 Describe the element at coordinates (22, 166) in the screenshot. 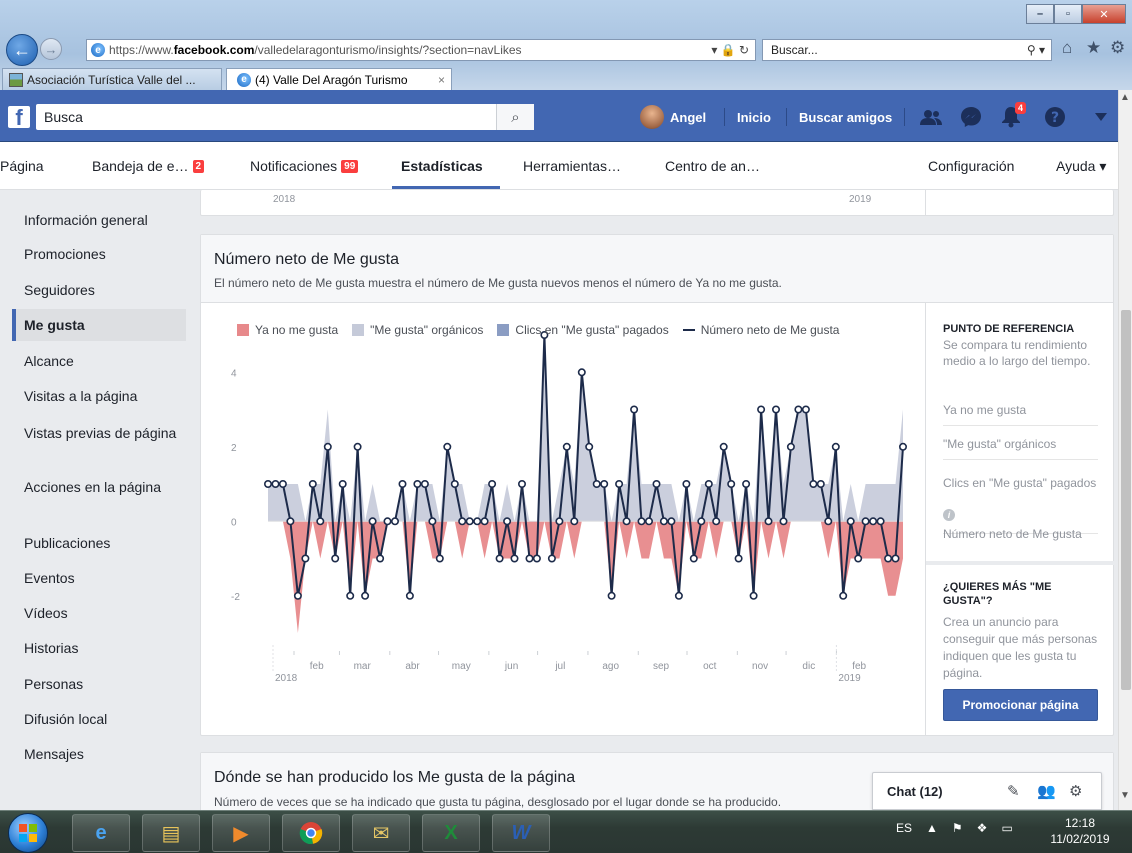

I see `tab-page: Página` at that location.